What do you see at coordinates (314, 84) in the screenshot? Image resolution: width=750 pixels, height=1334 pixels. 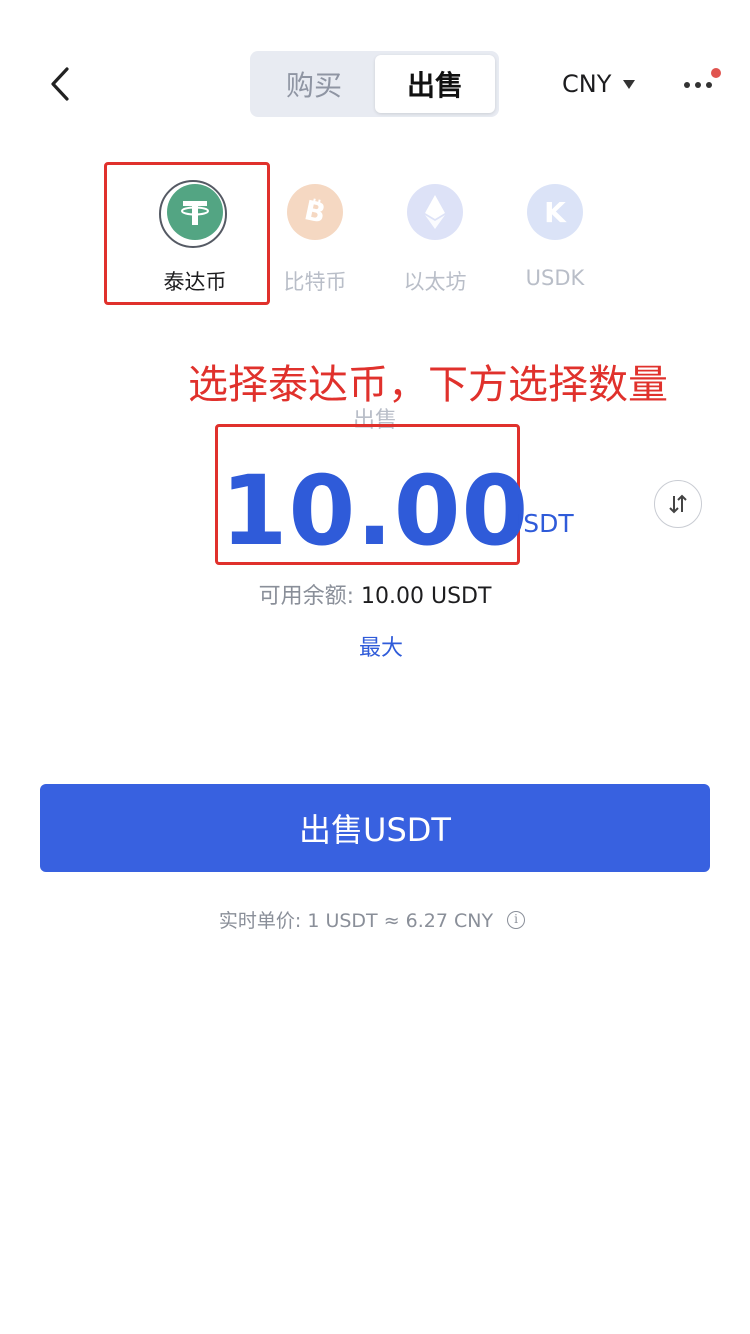 I see `tab-buy: 购买` at bounding box center [314, 84].